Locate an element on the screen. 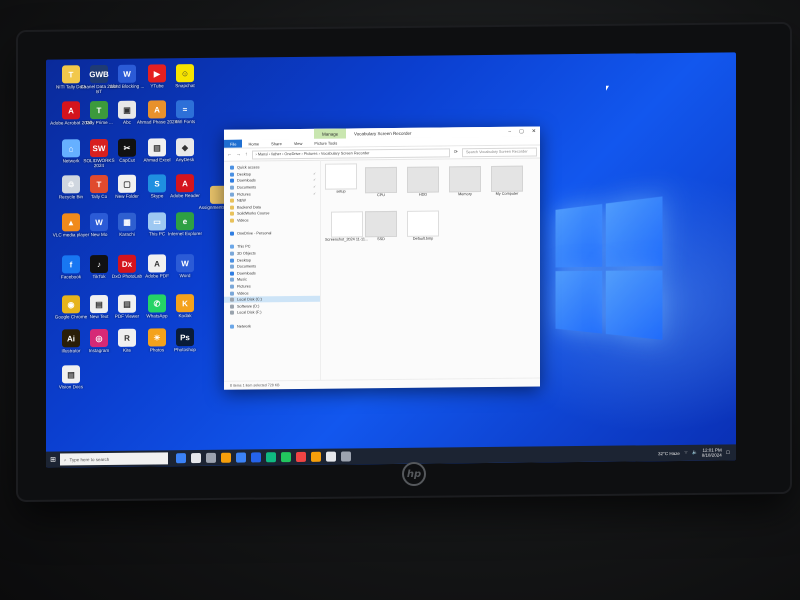 The height and width of the screenshot is (600, 800). up-arrow-icon: ↑ is located at coordinates (246, 155).